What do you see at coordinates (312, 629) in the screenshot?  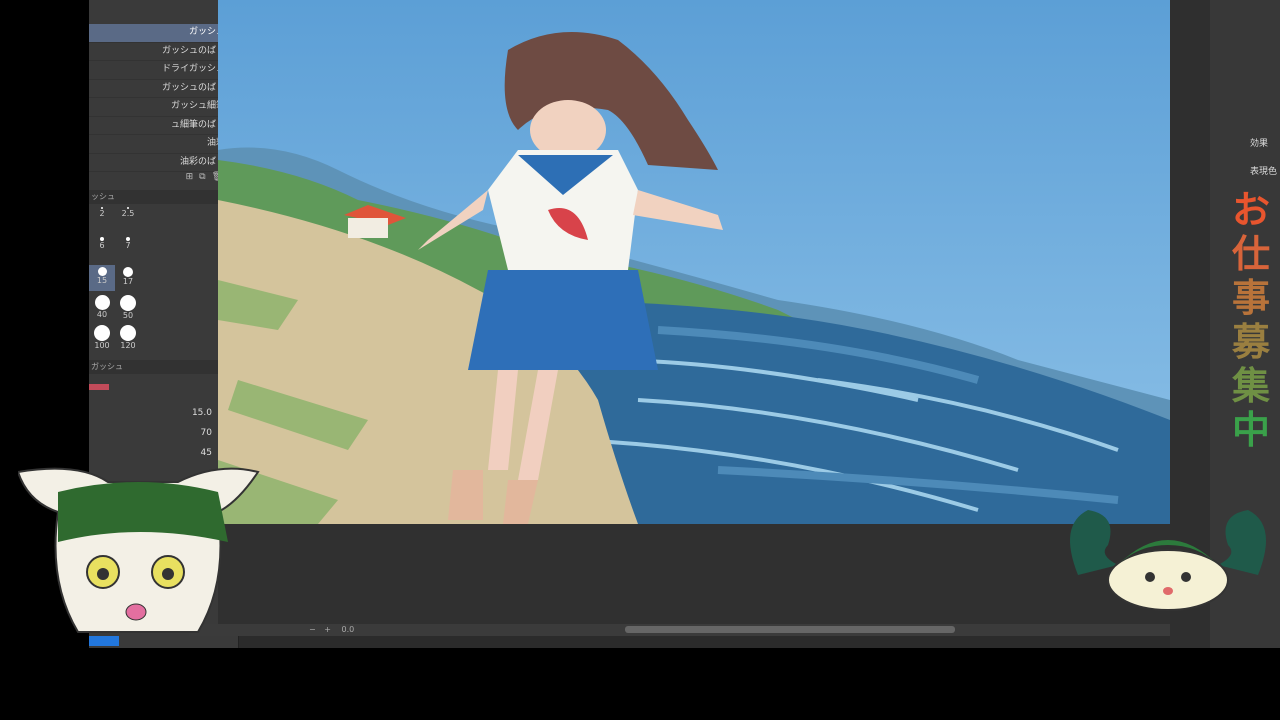 I see `zoom-out-icon: −` at bounding box center [312, 629].